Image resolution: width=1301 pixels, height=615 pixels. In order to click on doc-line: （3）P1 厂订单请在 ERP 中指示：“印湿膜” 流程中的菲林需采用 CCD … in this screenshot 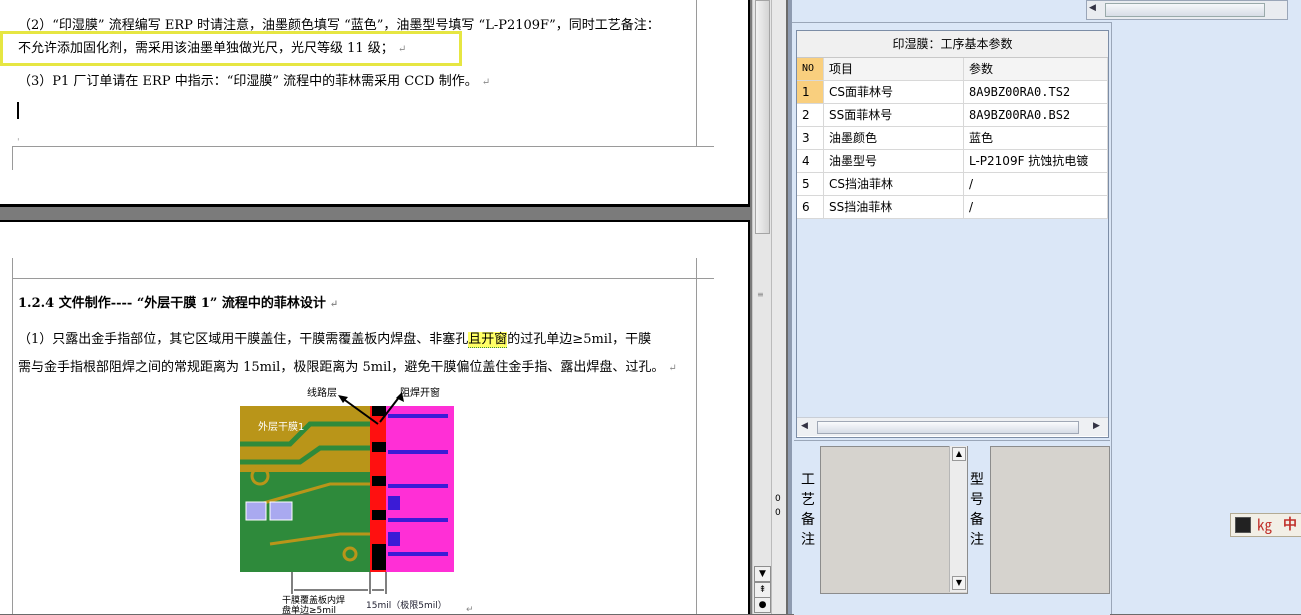, I will do `click(254, 79)`.